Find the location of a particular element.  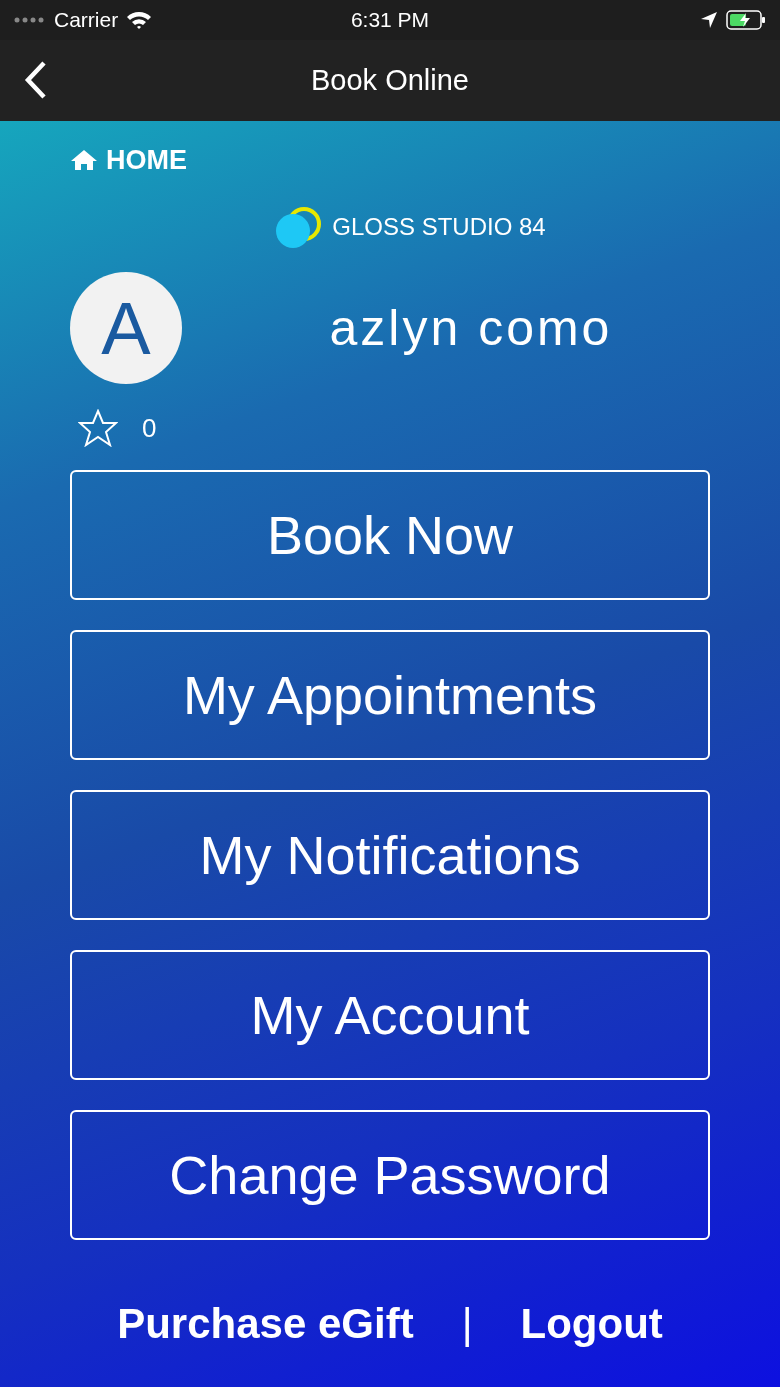

menu-button: Change Password is located at coordinates (390, 1175).